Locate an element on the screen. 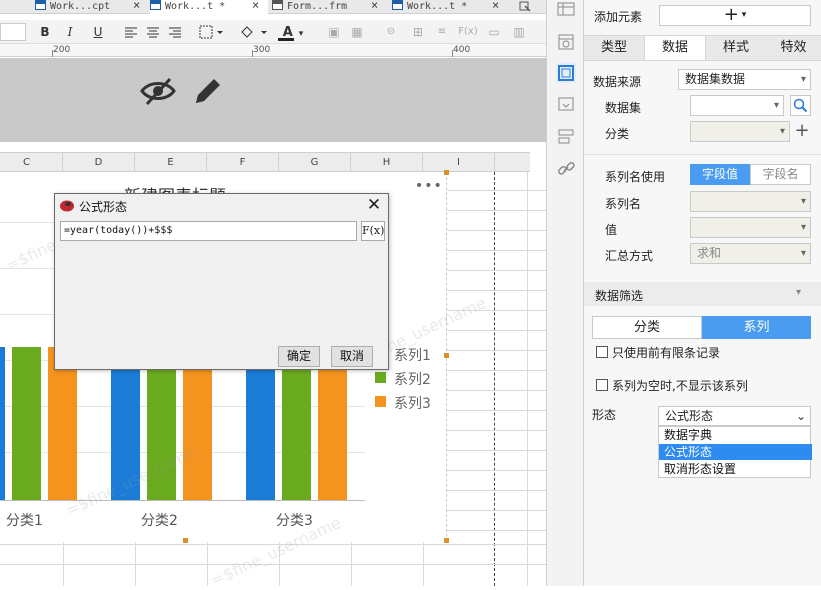  form-dropdown-list: 数据字典 公式形态 取消形态设置 is located at coordinates (735, 452).